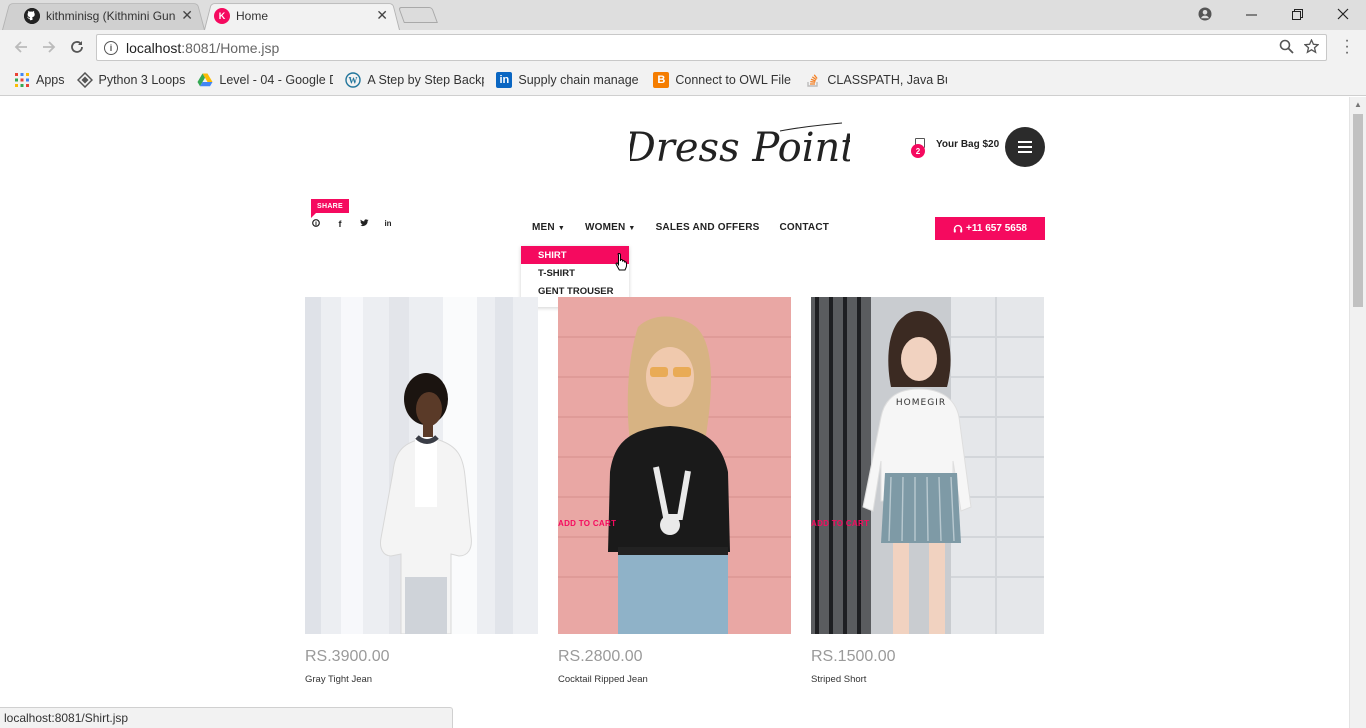  What do you see at coordinates (364, 224) in the screenshot?
I see `twitter-icon` at bounding box center [364, 224].